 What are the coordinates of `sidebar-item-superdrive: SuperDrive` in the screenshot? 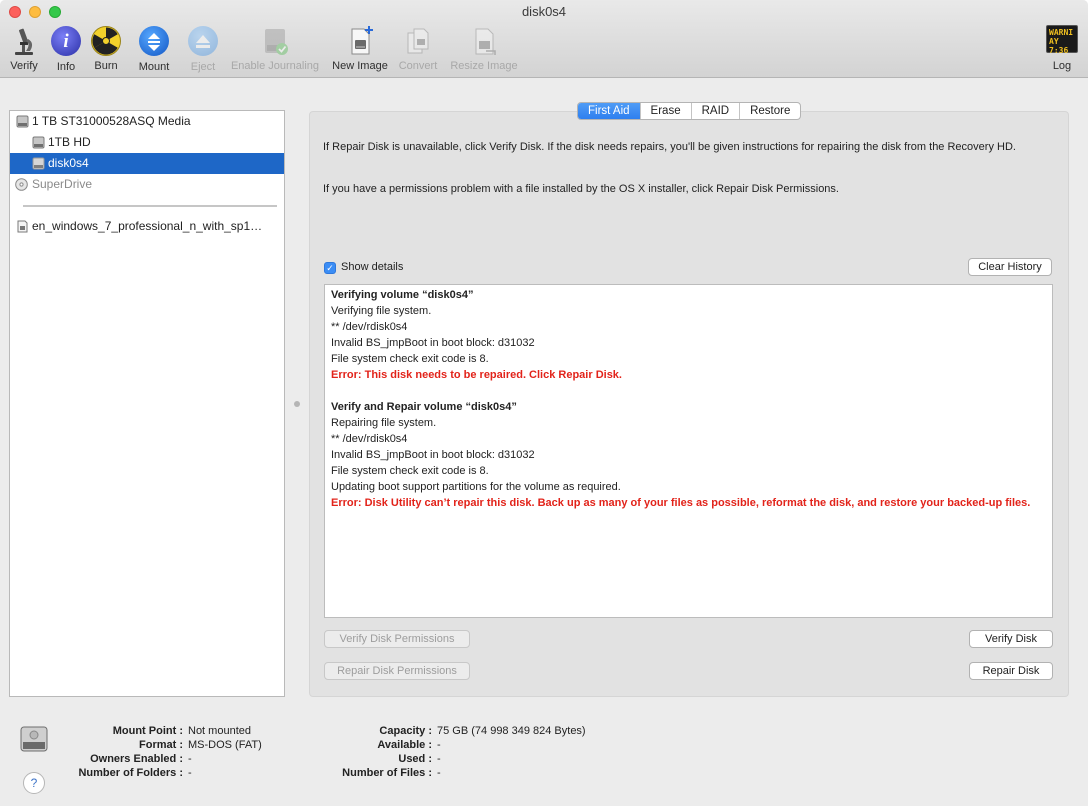 It's located at (147, 184).